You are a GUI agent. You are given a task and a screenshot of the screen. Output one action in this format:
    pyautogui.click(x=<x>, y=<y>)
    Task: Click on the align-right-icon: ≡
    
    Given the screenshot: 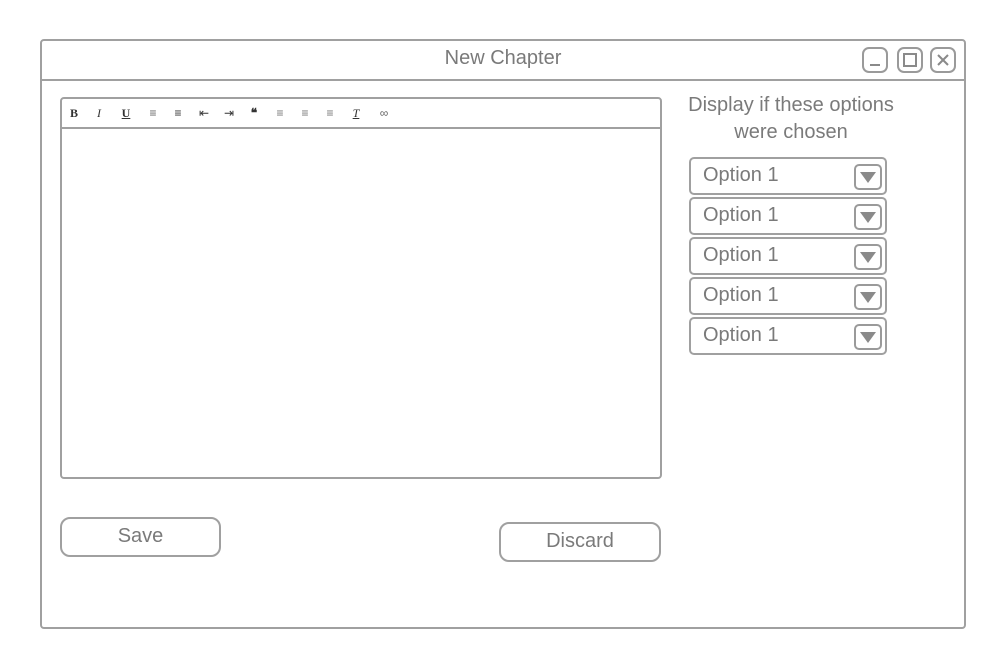 What is the action you would take?
    pyautogui.click(x=330, y=113)
    